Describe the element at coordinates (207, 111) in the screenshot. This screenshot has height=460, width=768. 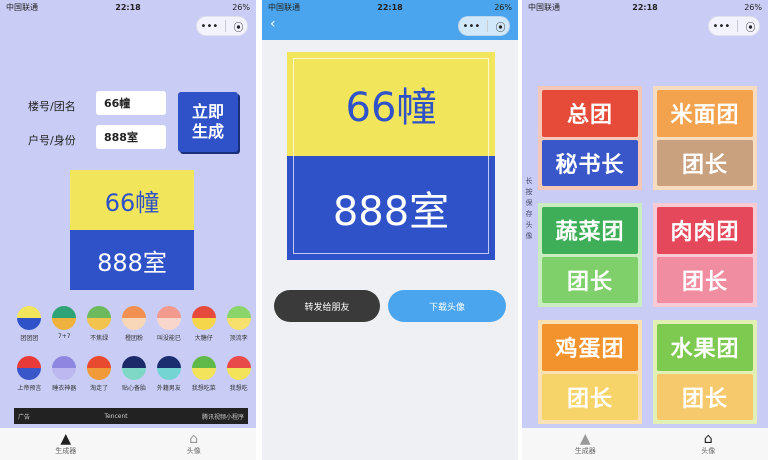
I see `generate-label-1: 立即` at that location.